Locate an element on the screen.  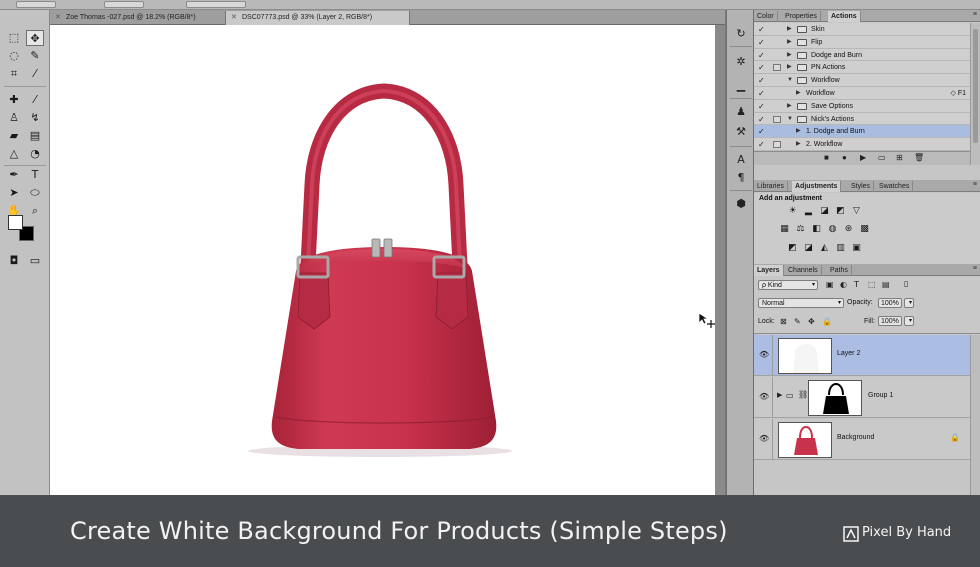
crop-tool-icon: ⌗ is located at coordinates (14, 74).